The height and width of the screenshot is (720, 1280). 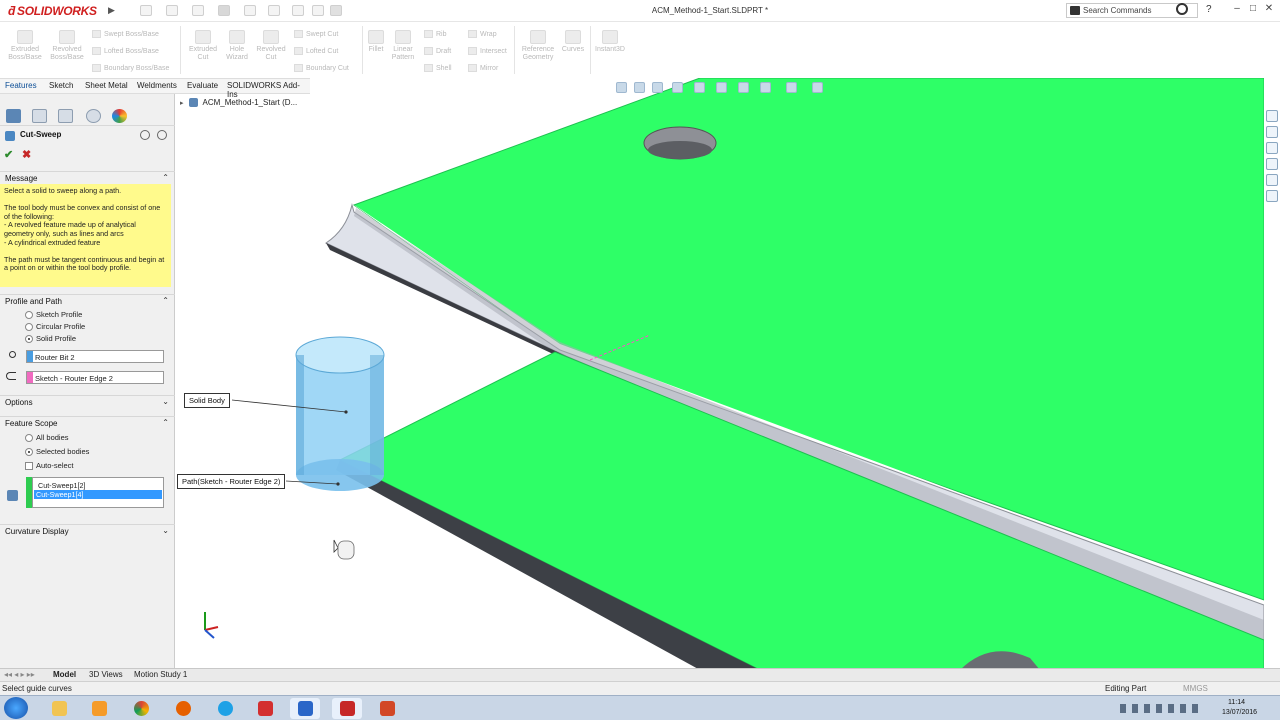 I want to click on file-properties-icon, so click(x=318, y=10).